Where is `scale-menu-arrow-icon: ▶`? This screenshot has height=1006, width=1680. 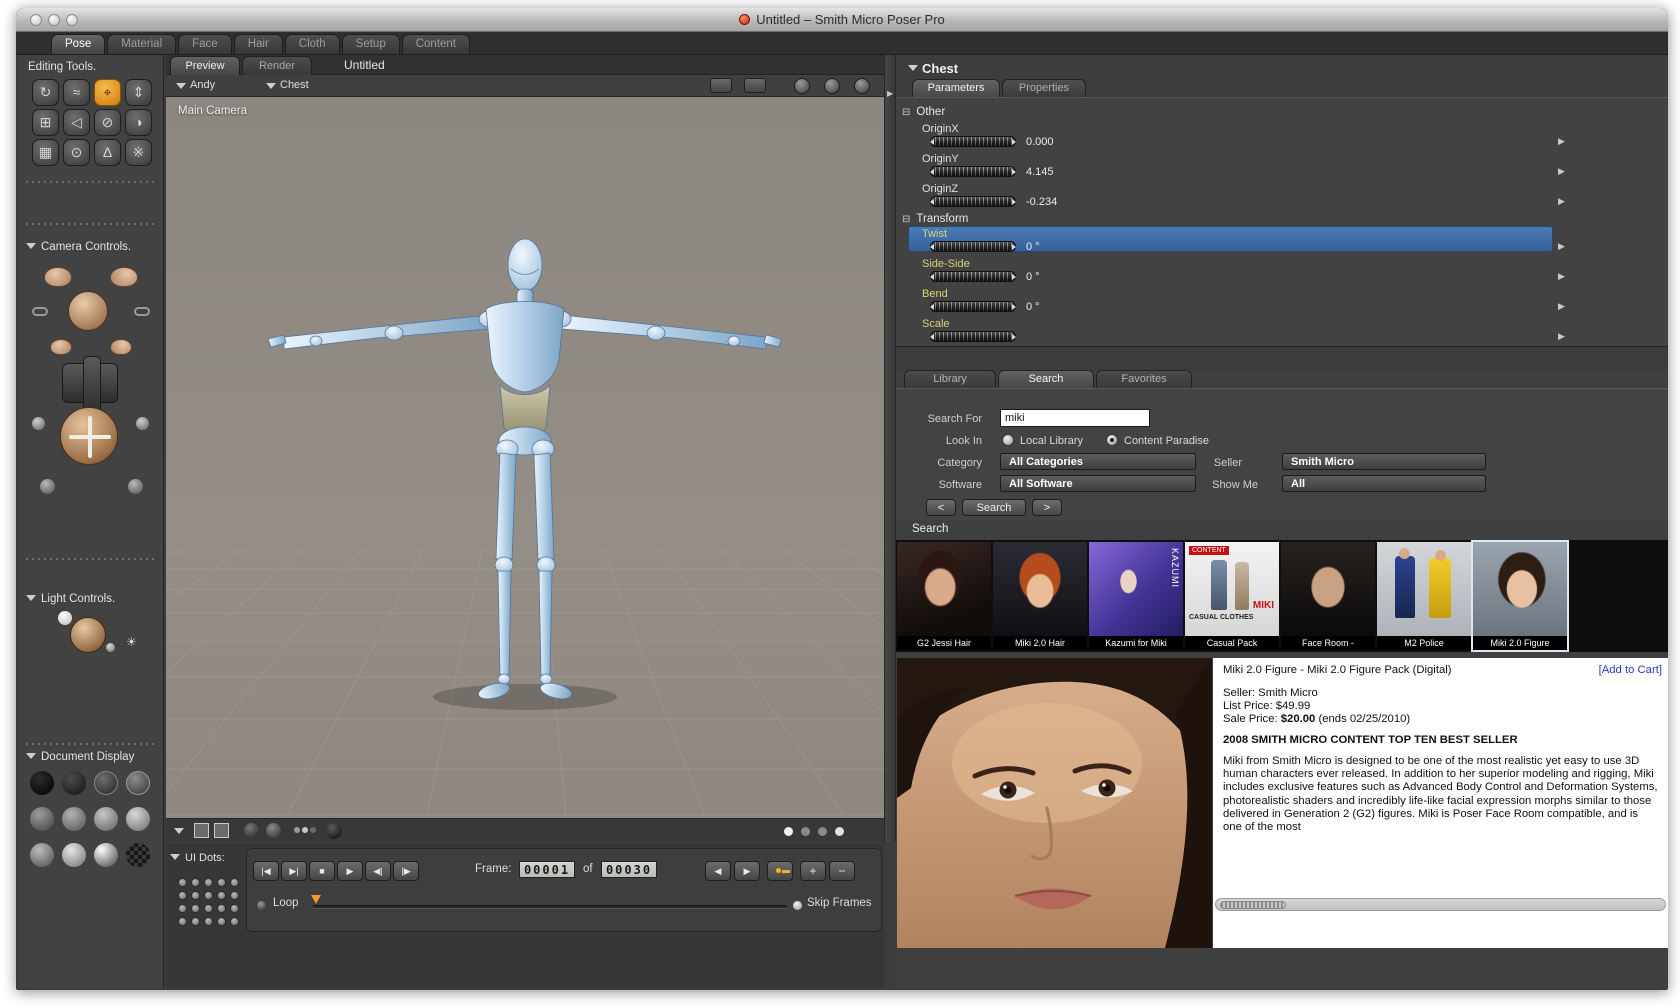 scale-menu-arrow-icon: ▶ is located at coordinates (1561, 336).